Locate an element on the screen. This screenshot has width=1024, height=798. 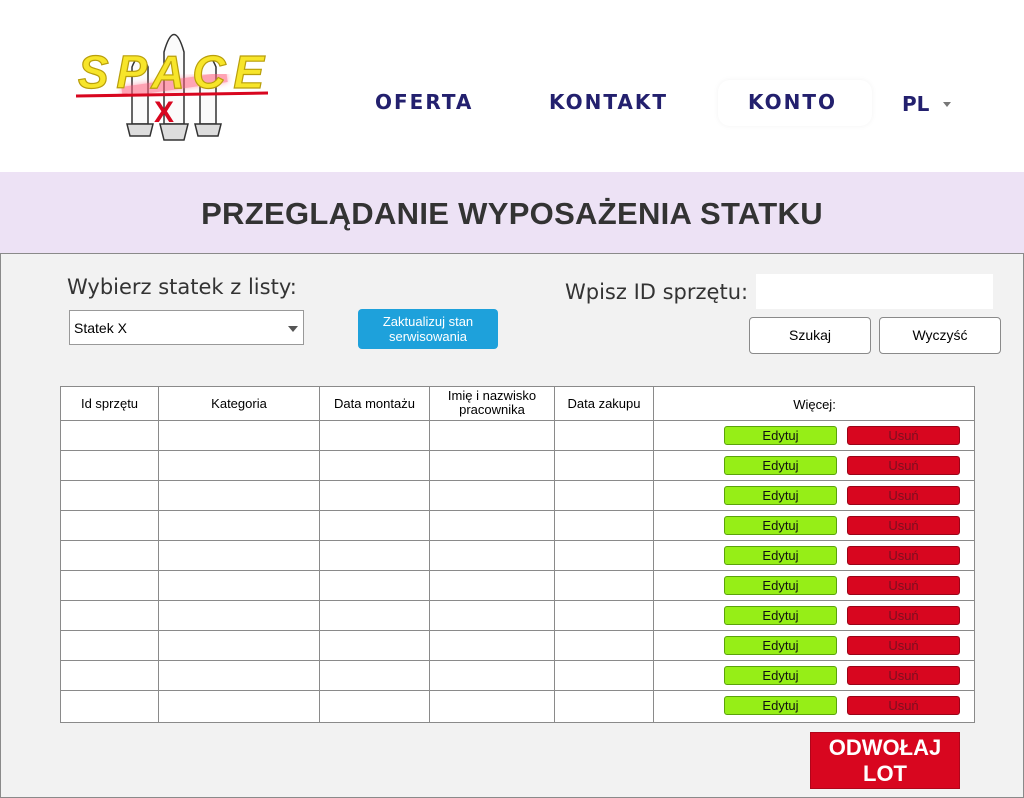
cancel-flight-button: ODWOŁAJ LOT is located at coordinates (885, 760).